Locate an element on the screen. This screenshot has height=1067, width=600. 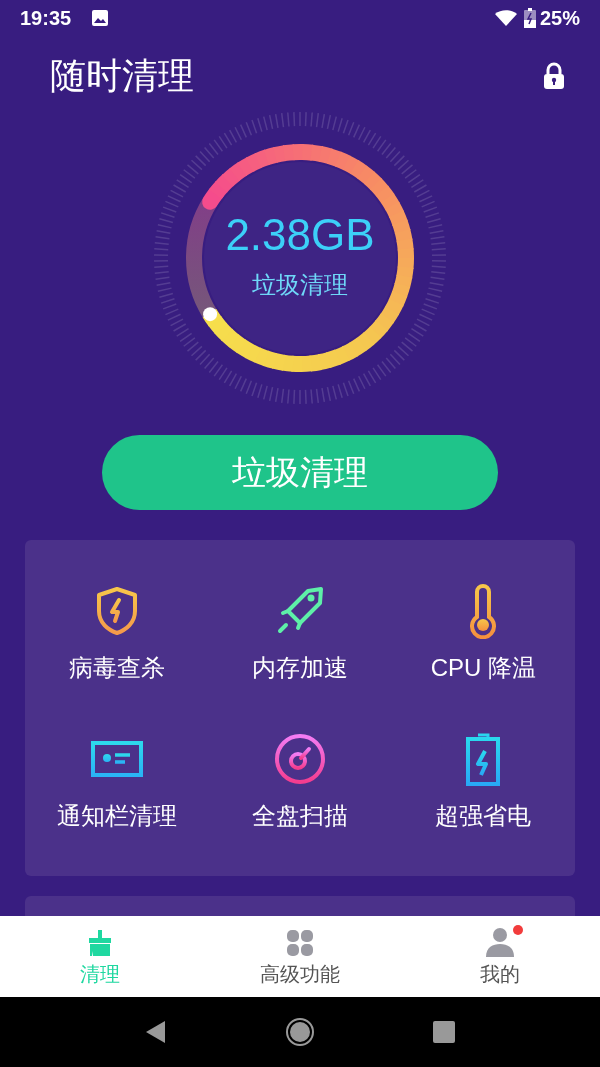
wifi-icon is located at coordinates (505, 17).